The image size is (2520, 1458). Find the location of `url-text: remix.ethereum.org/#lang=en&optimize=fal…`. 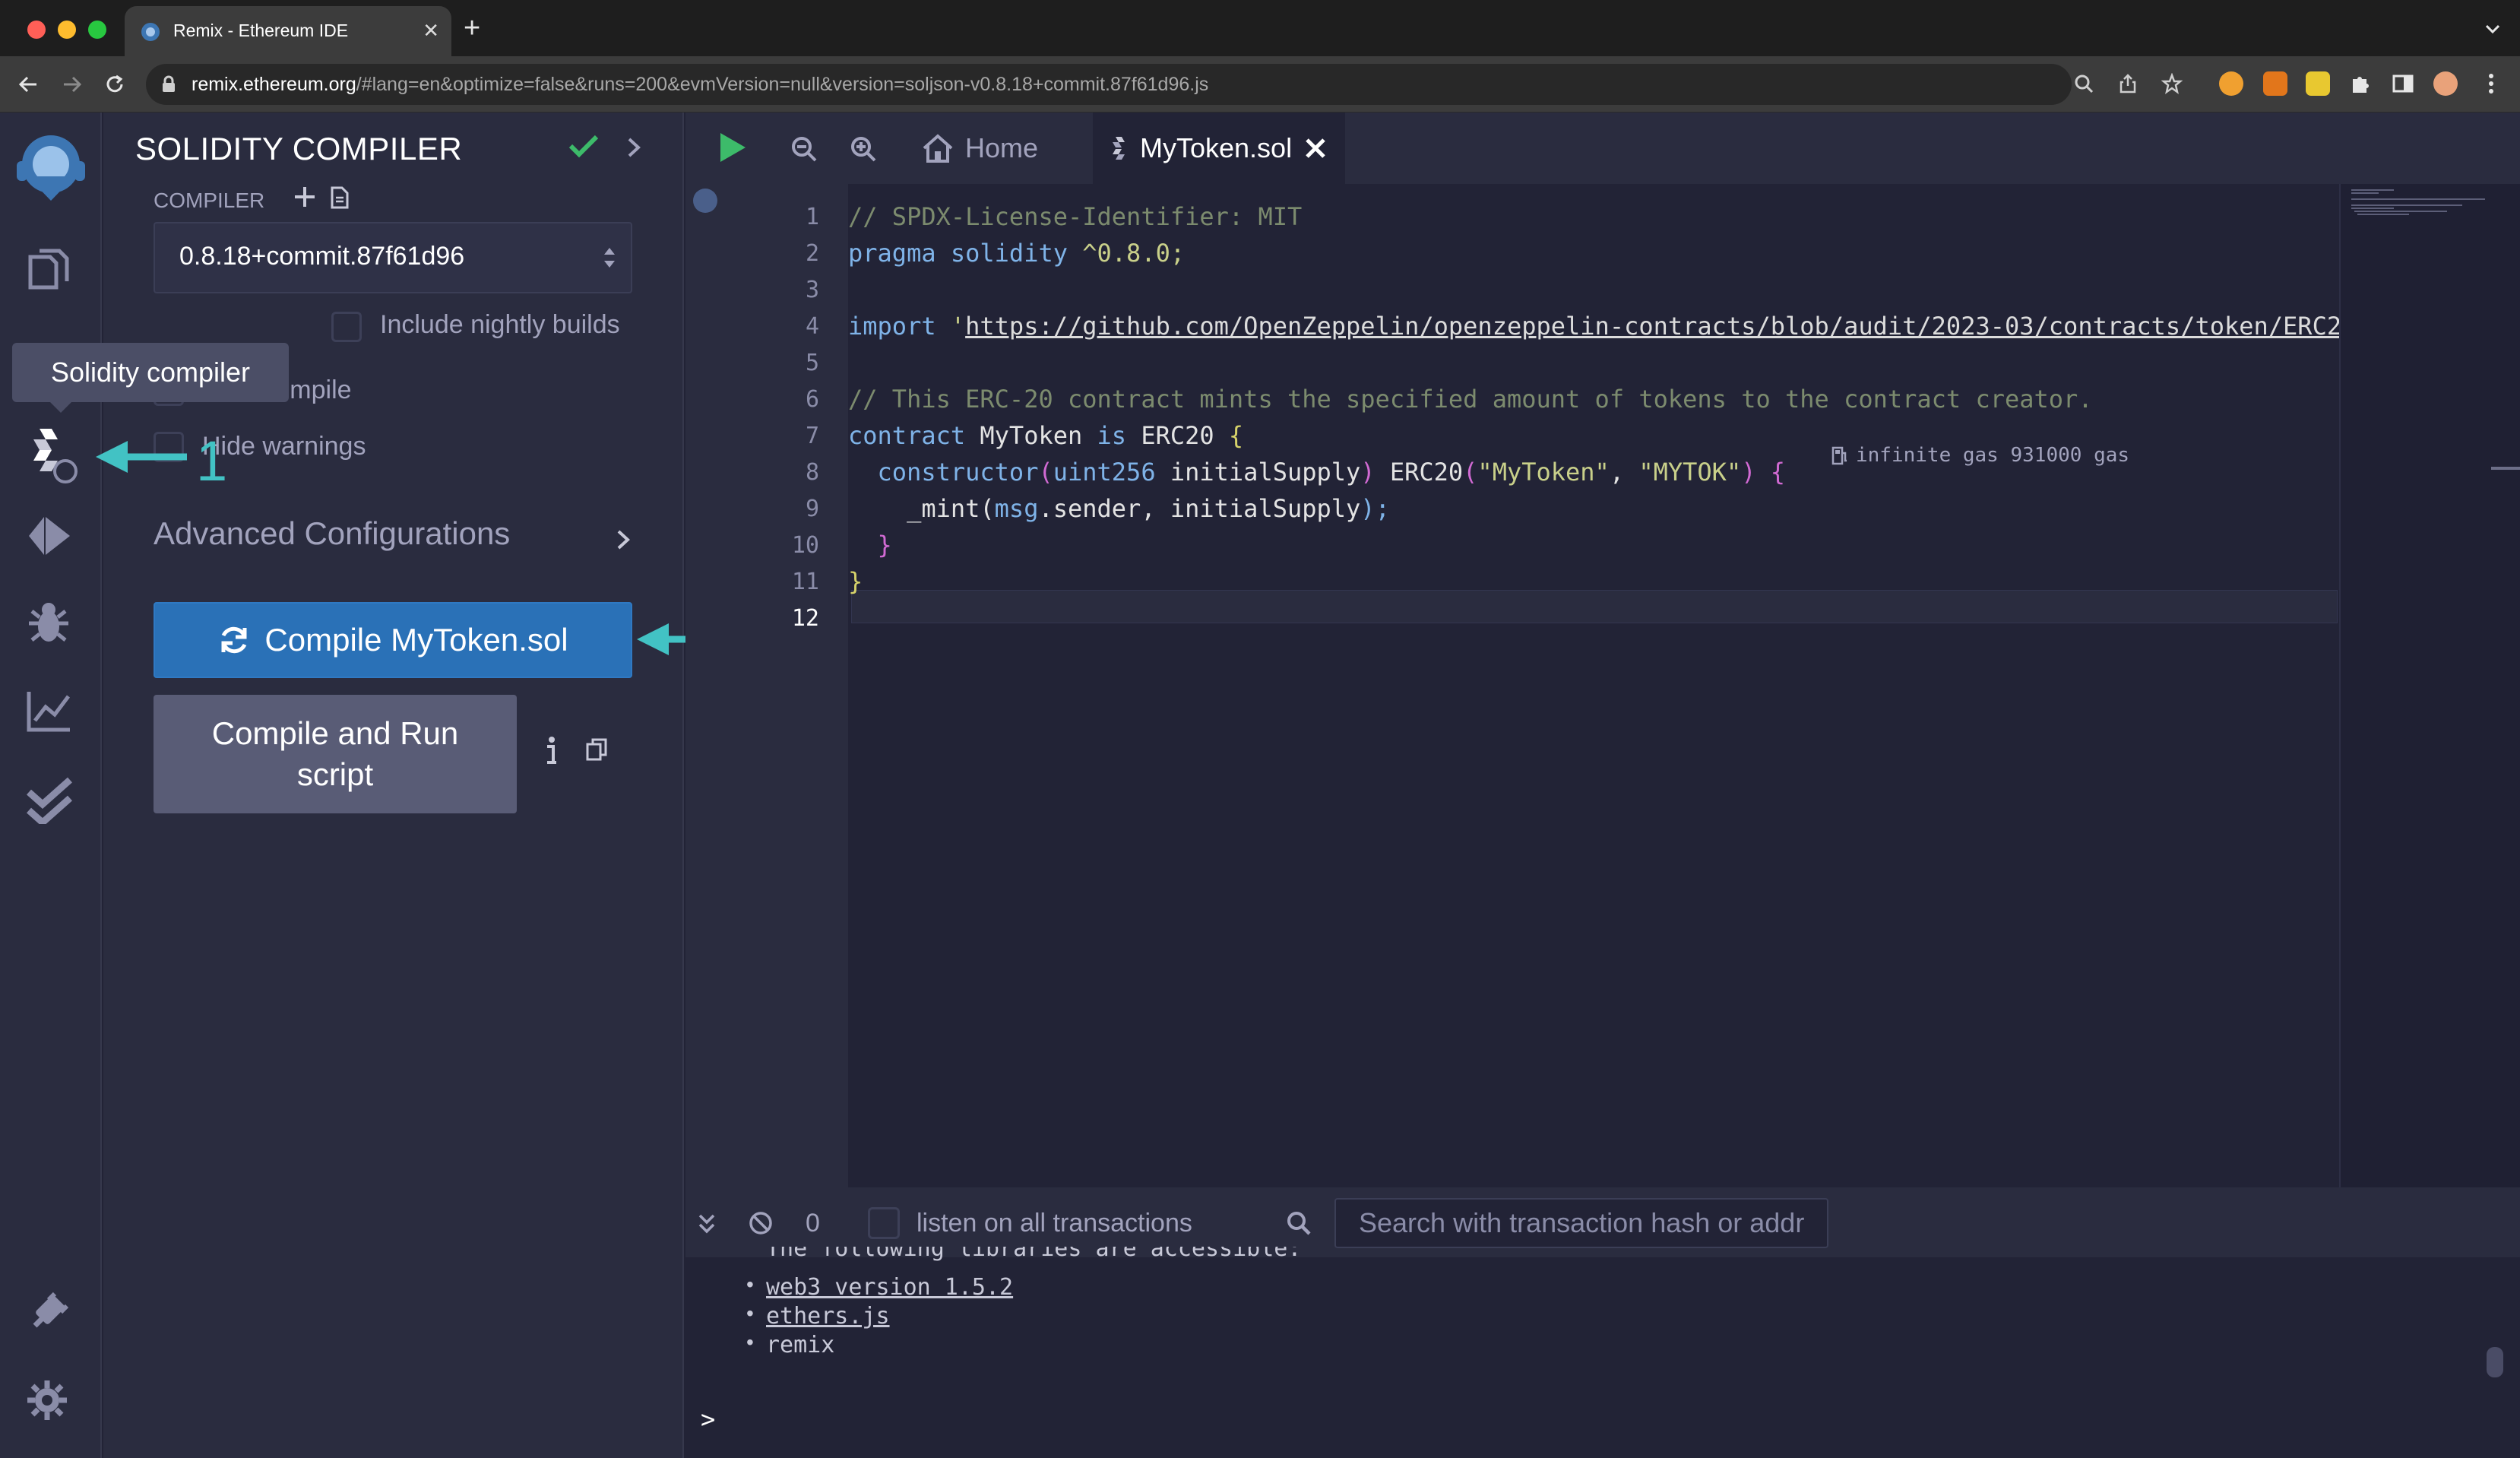

url-text: remix.ethereum.org/#lang=en&optimize=fal… is located at coordinates (700, 84).